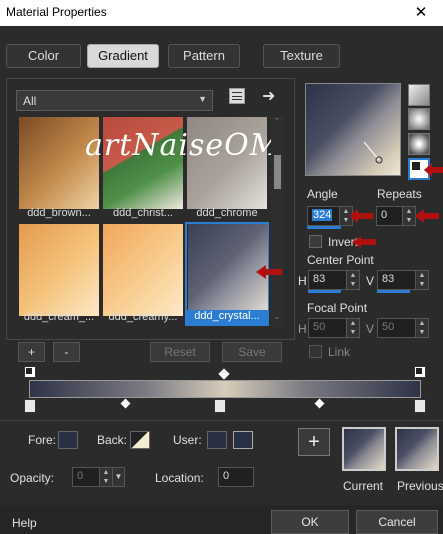 The image size is (443, 534). Describe the element at coordinates (419, 95) in the screenshot. I see `style-linear-button` at that location.